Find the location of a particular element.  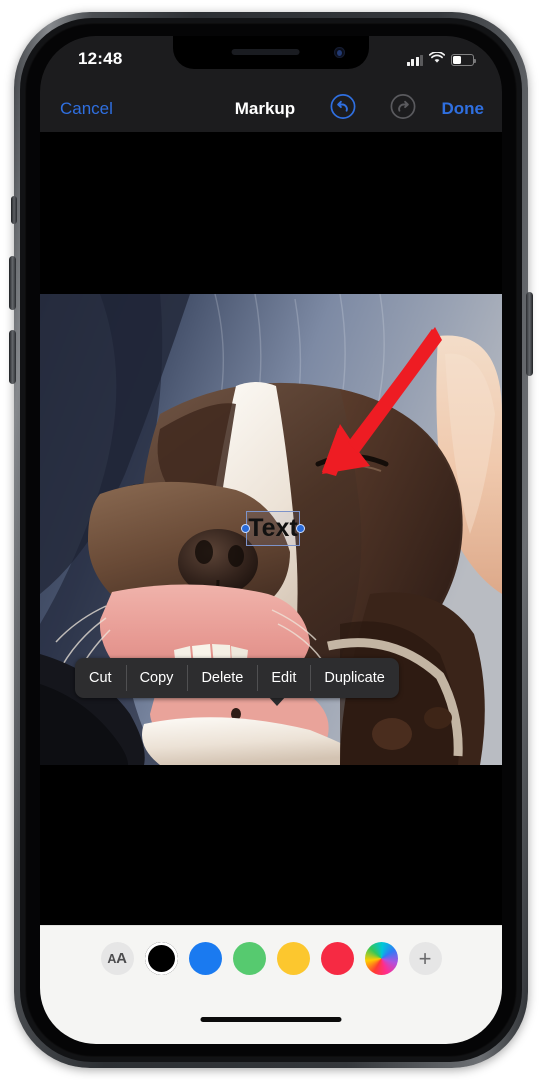

notch is located at coordinates (271, 52).